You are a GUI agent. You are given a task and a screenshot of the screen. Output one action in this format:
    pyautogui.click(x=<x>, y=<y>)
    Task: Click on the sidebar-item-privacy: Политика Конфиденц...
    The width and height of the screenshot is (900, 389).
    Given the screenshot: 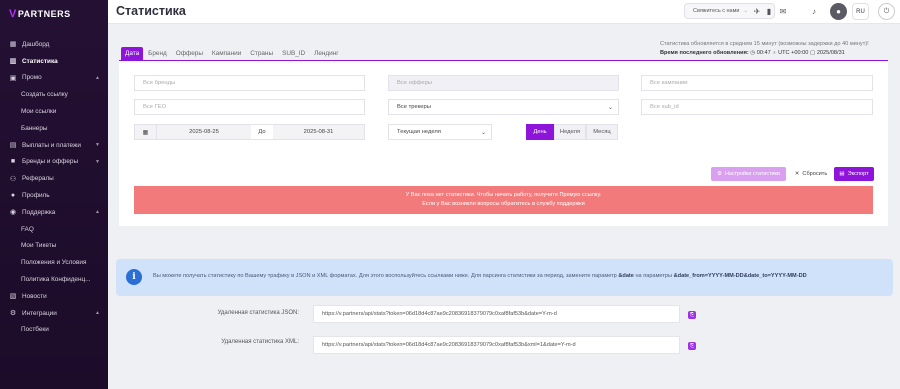 What is the action you would take?
    pyautogui.click(x=54, y=279)
    